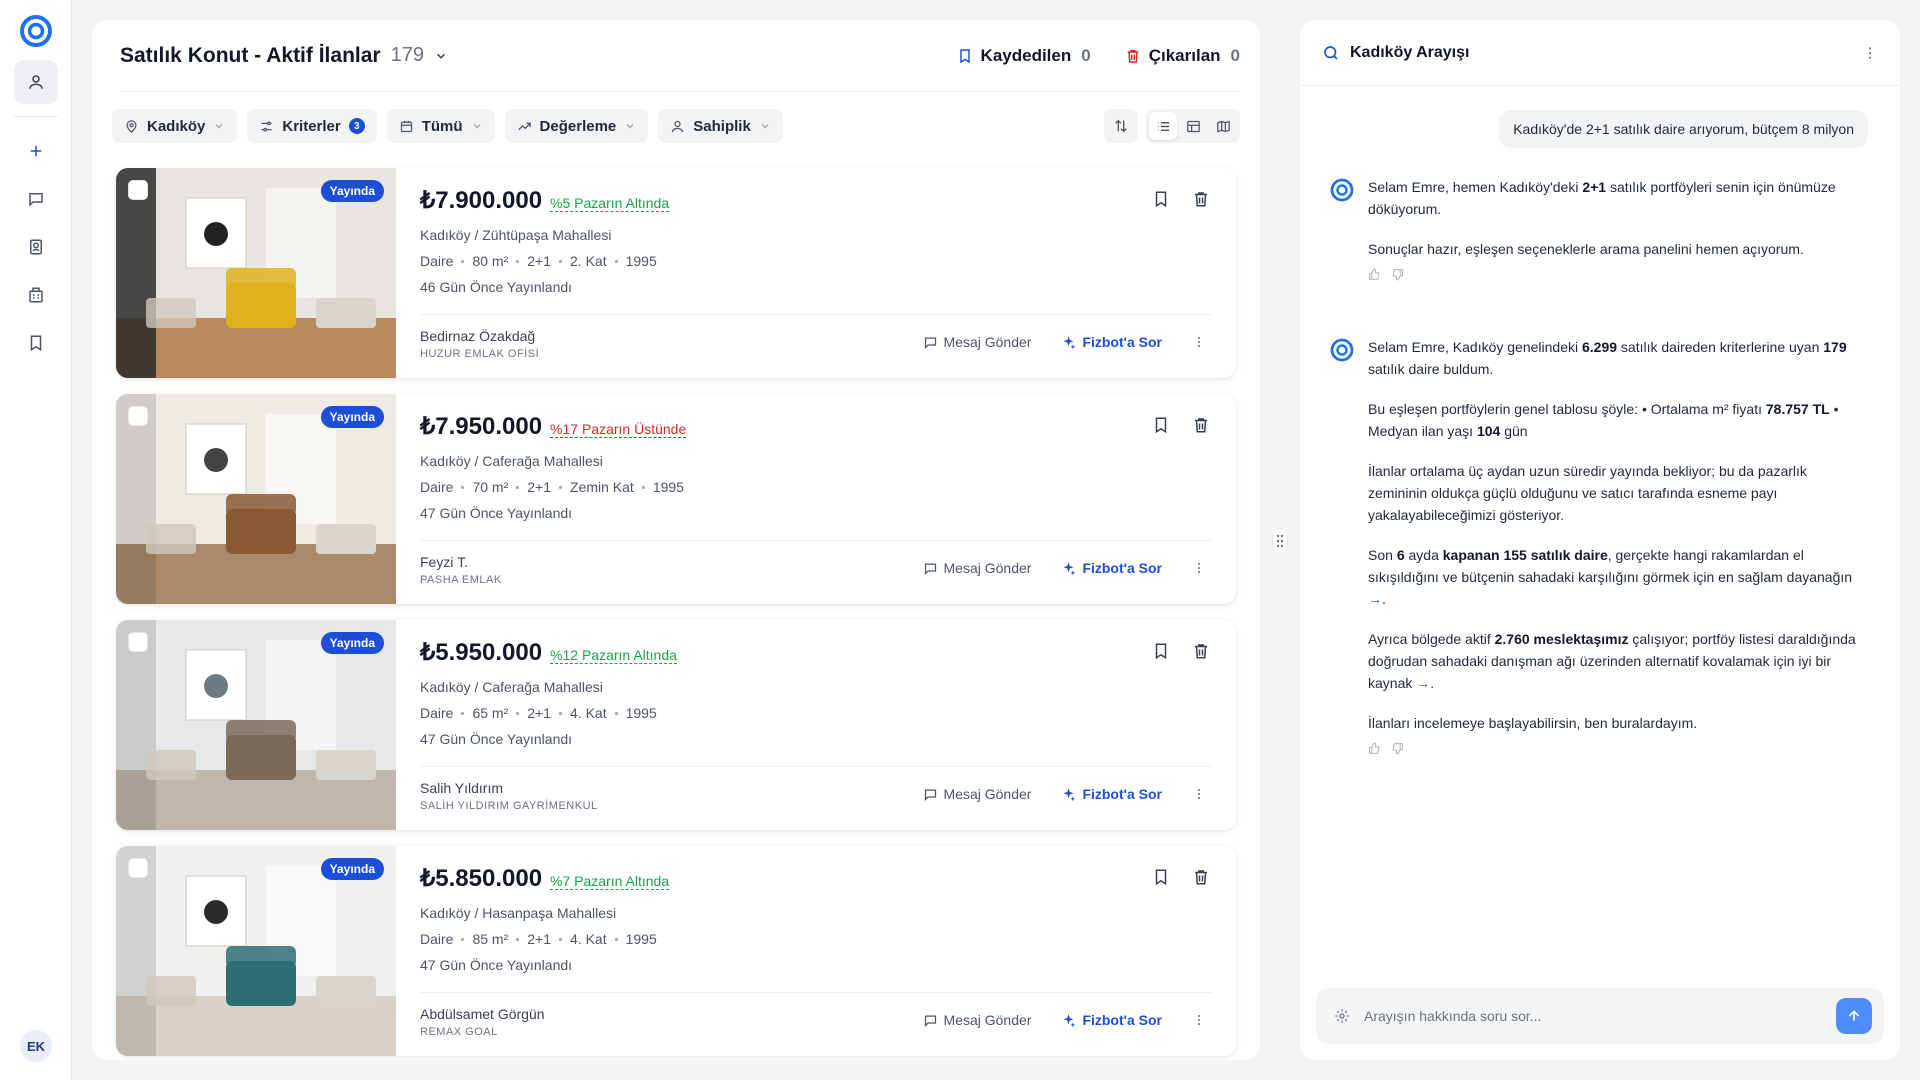 The height and width of the screenshot is (1080, 1920). What do you see at coordinates (461, 562) in the screenshot?
I see `agent-name: Feyzi T.` at bounding box center [461, 562].